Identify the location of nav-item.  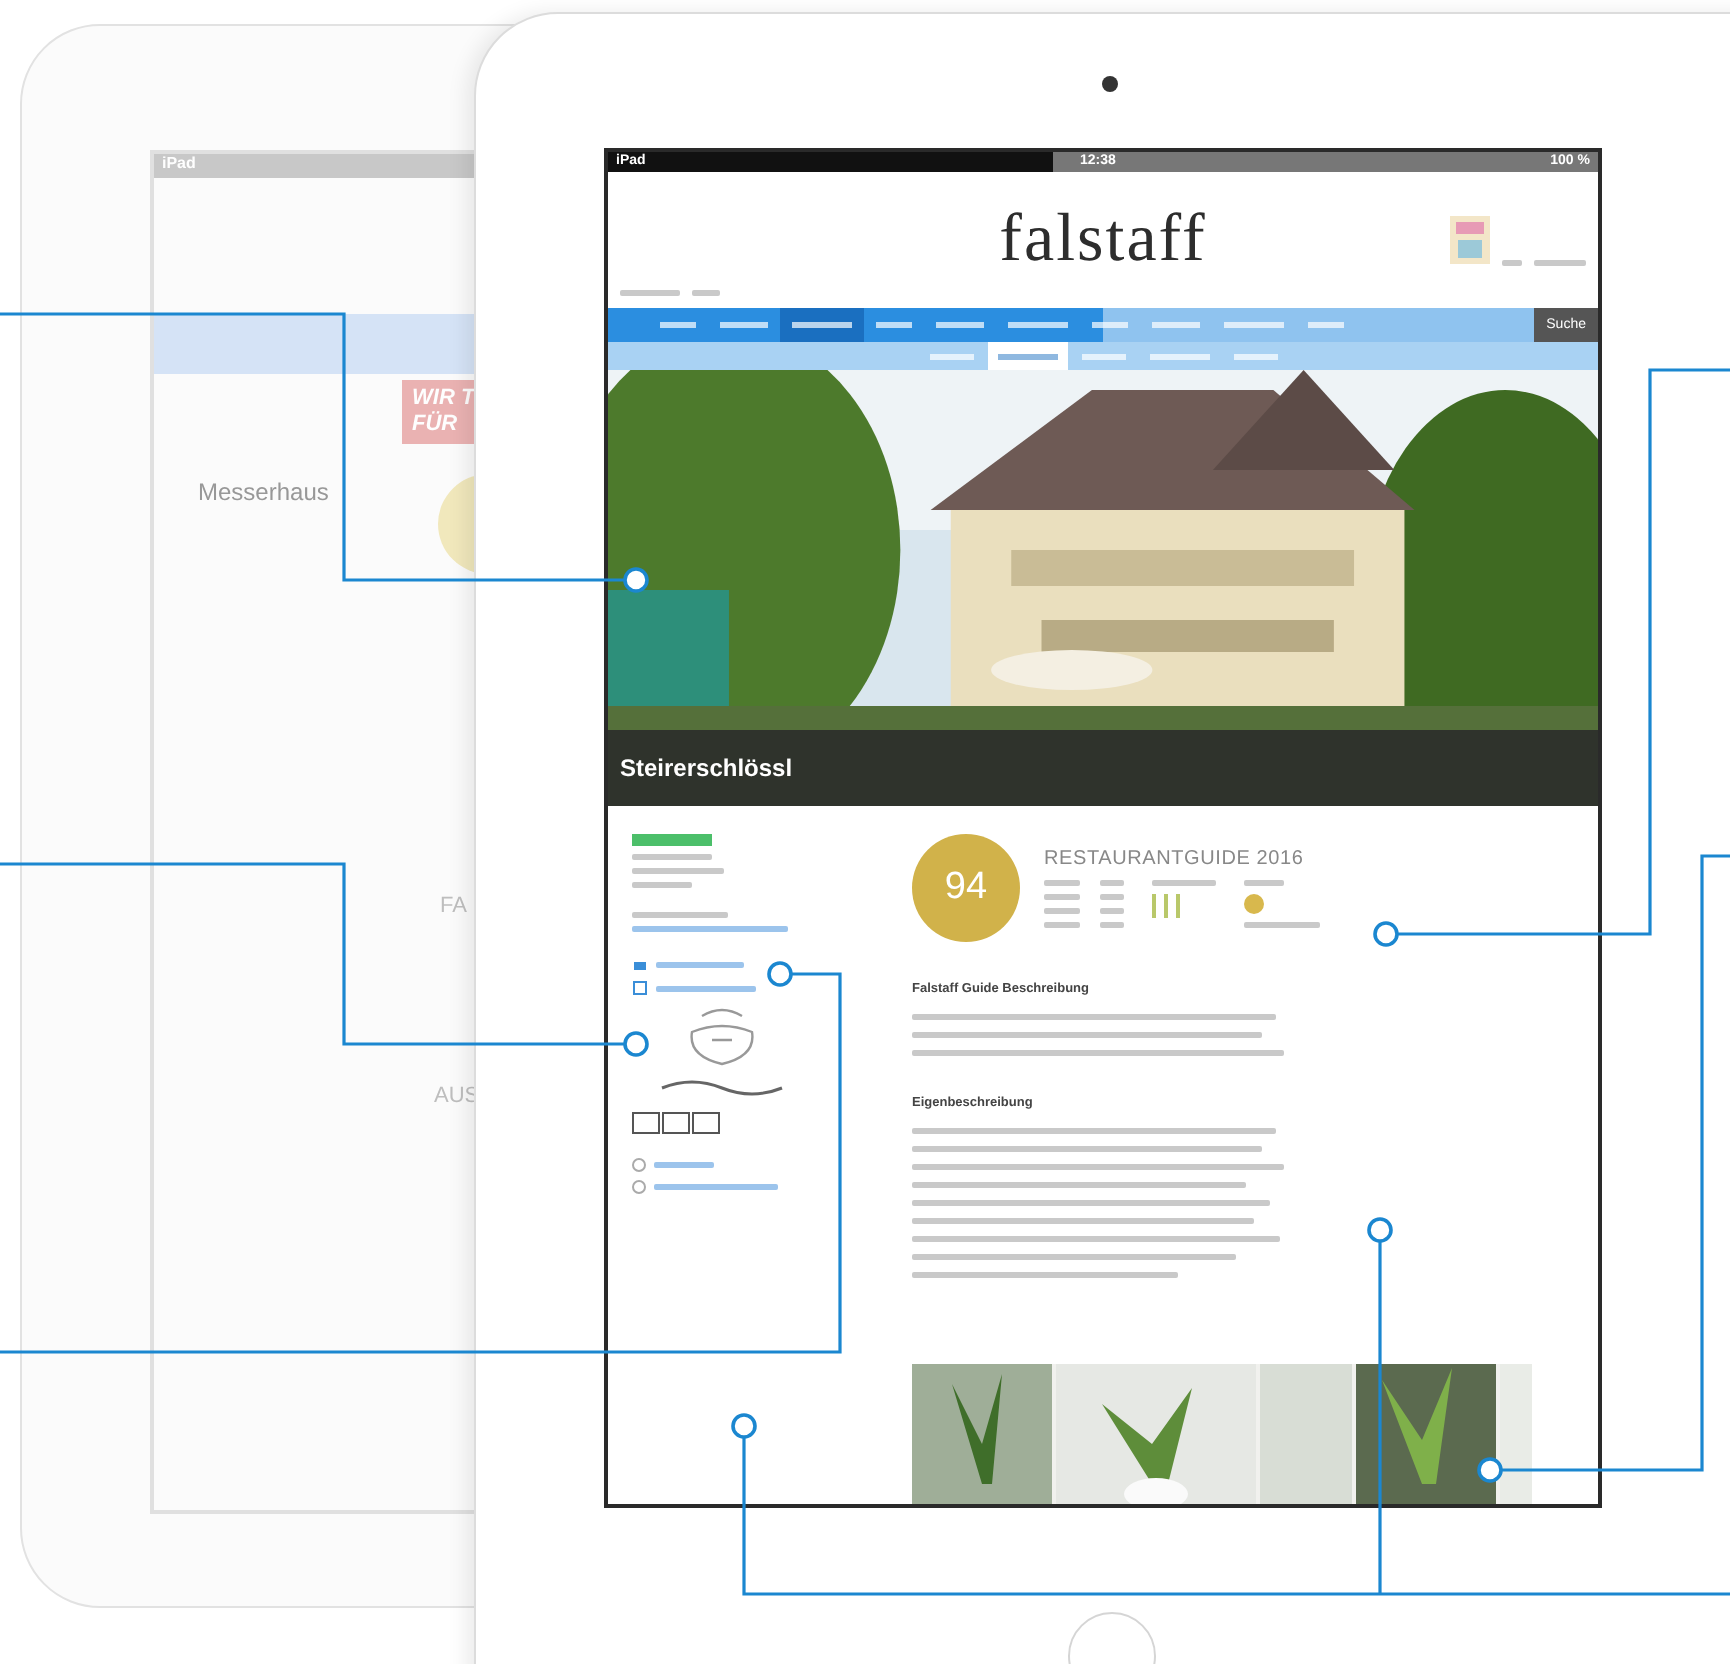
(822, 325).